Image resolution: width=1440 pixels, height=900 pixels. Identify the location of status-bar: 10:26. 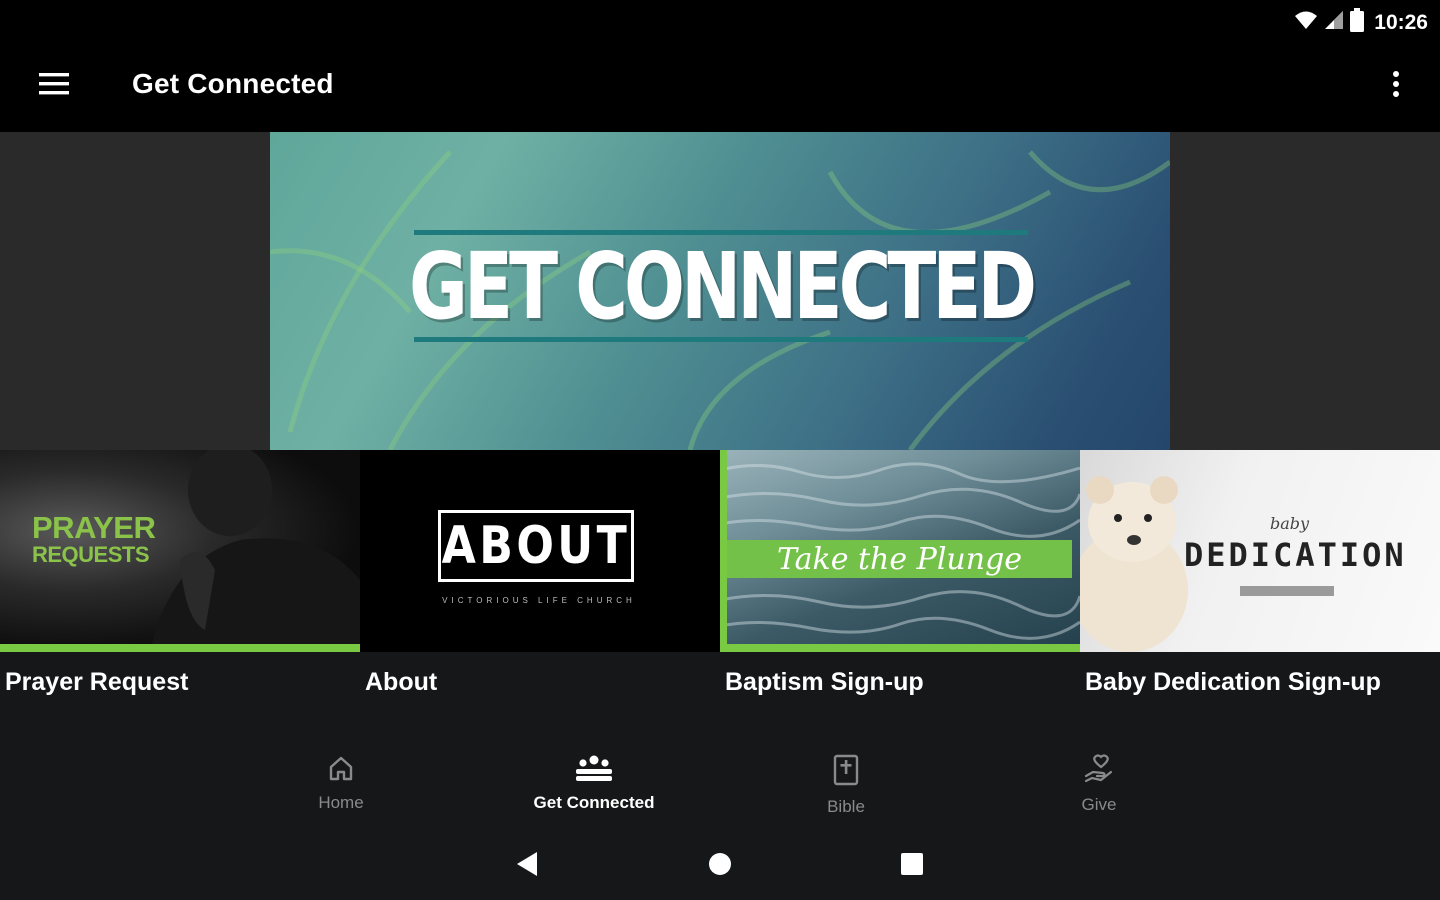
(720, 20).